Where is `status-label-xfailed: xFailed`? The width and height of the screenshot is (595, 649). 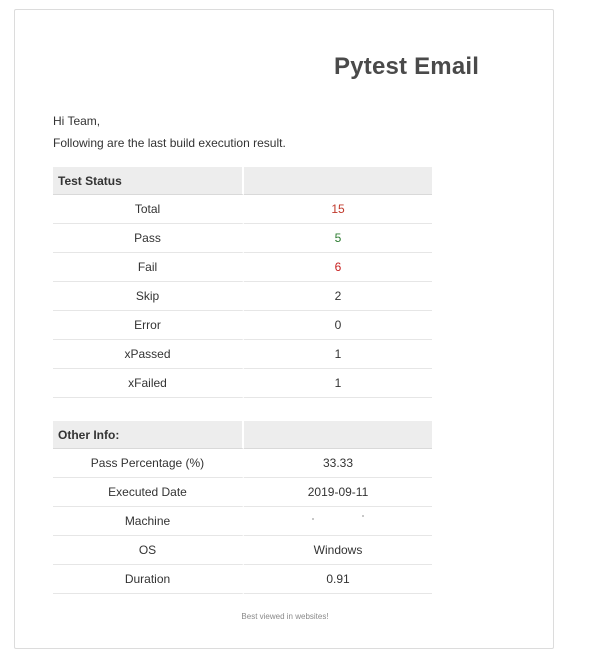 status-label-xfailed: xFailed is located at coordinates (148, 383).